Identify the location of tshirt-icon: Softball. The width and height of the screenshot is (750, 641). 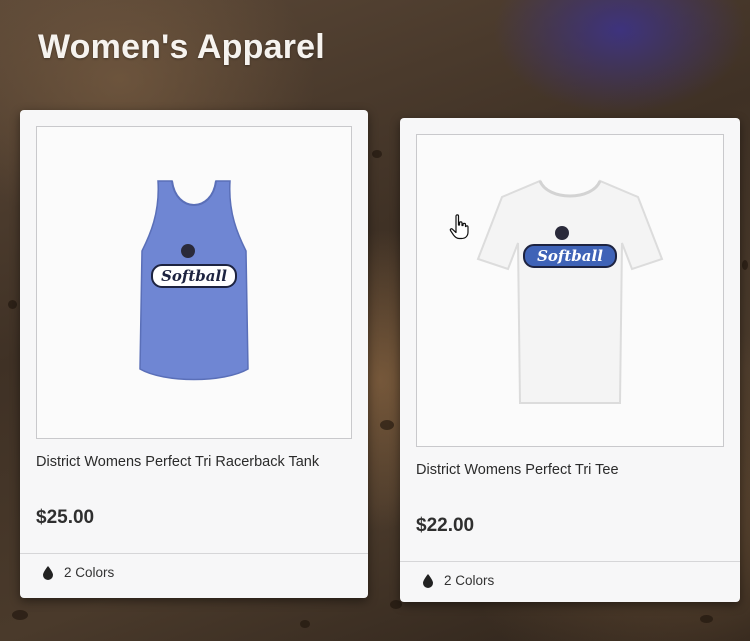
(570, 291).